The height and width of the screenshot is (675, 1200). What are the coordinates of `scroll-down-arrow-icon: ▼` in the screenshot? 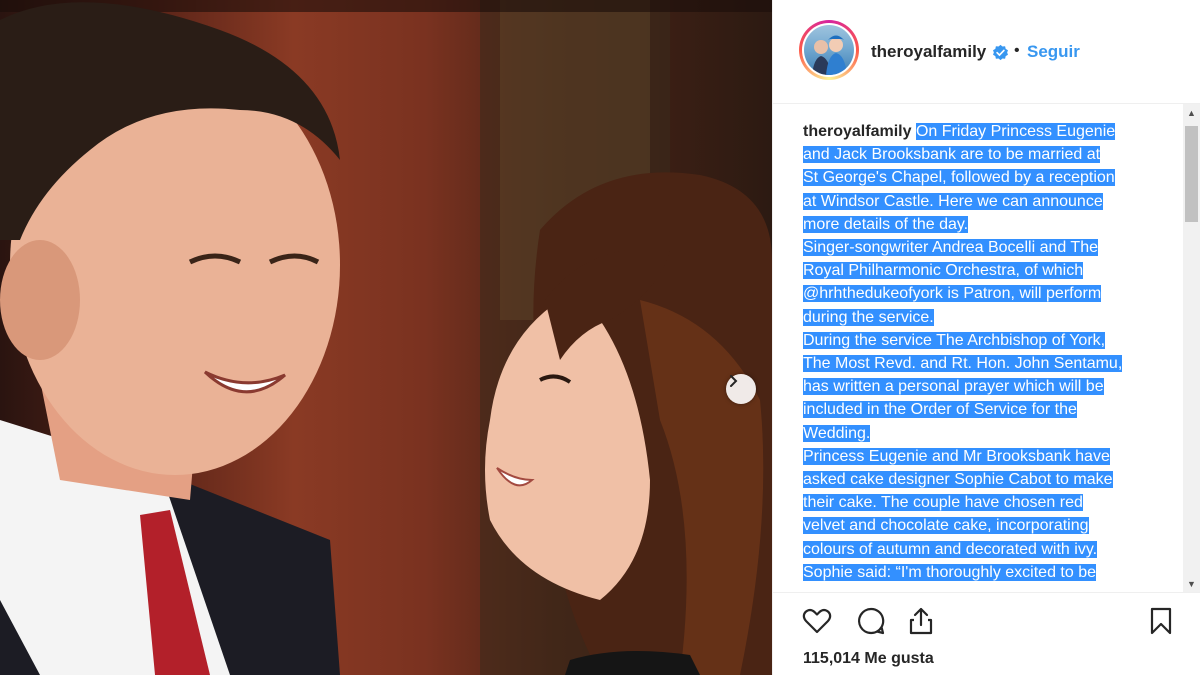 It's located at (1191, 583).